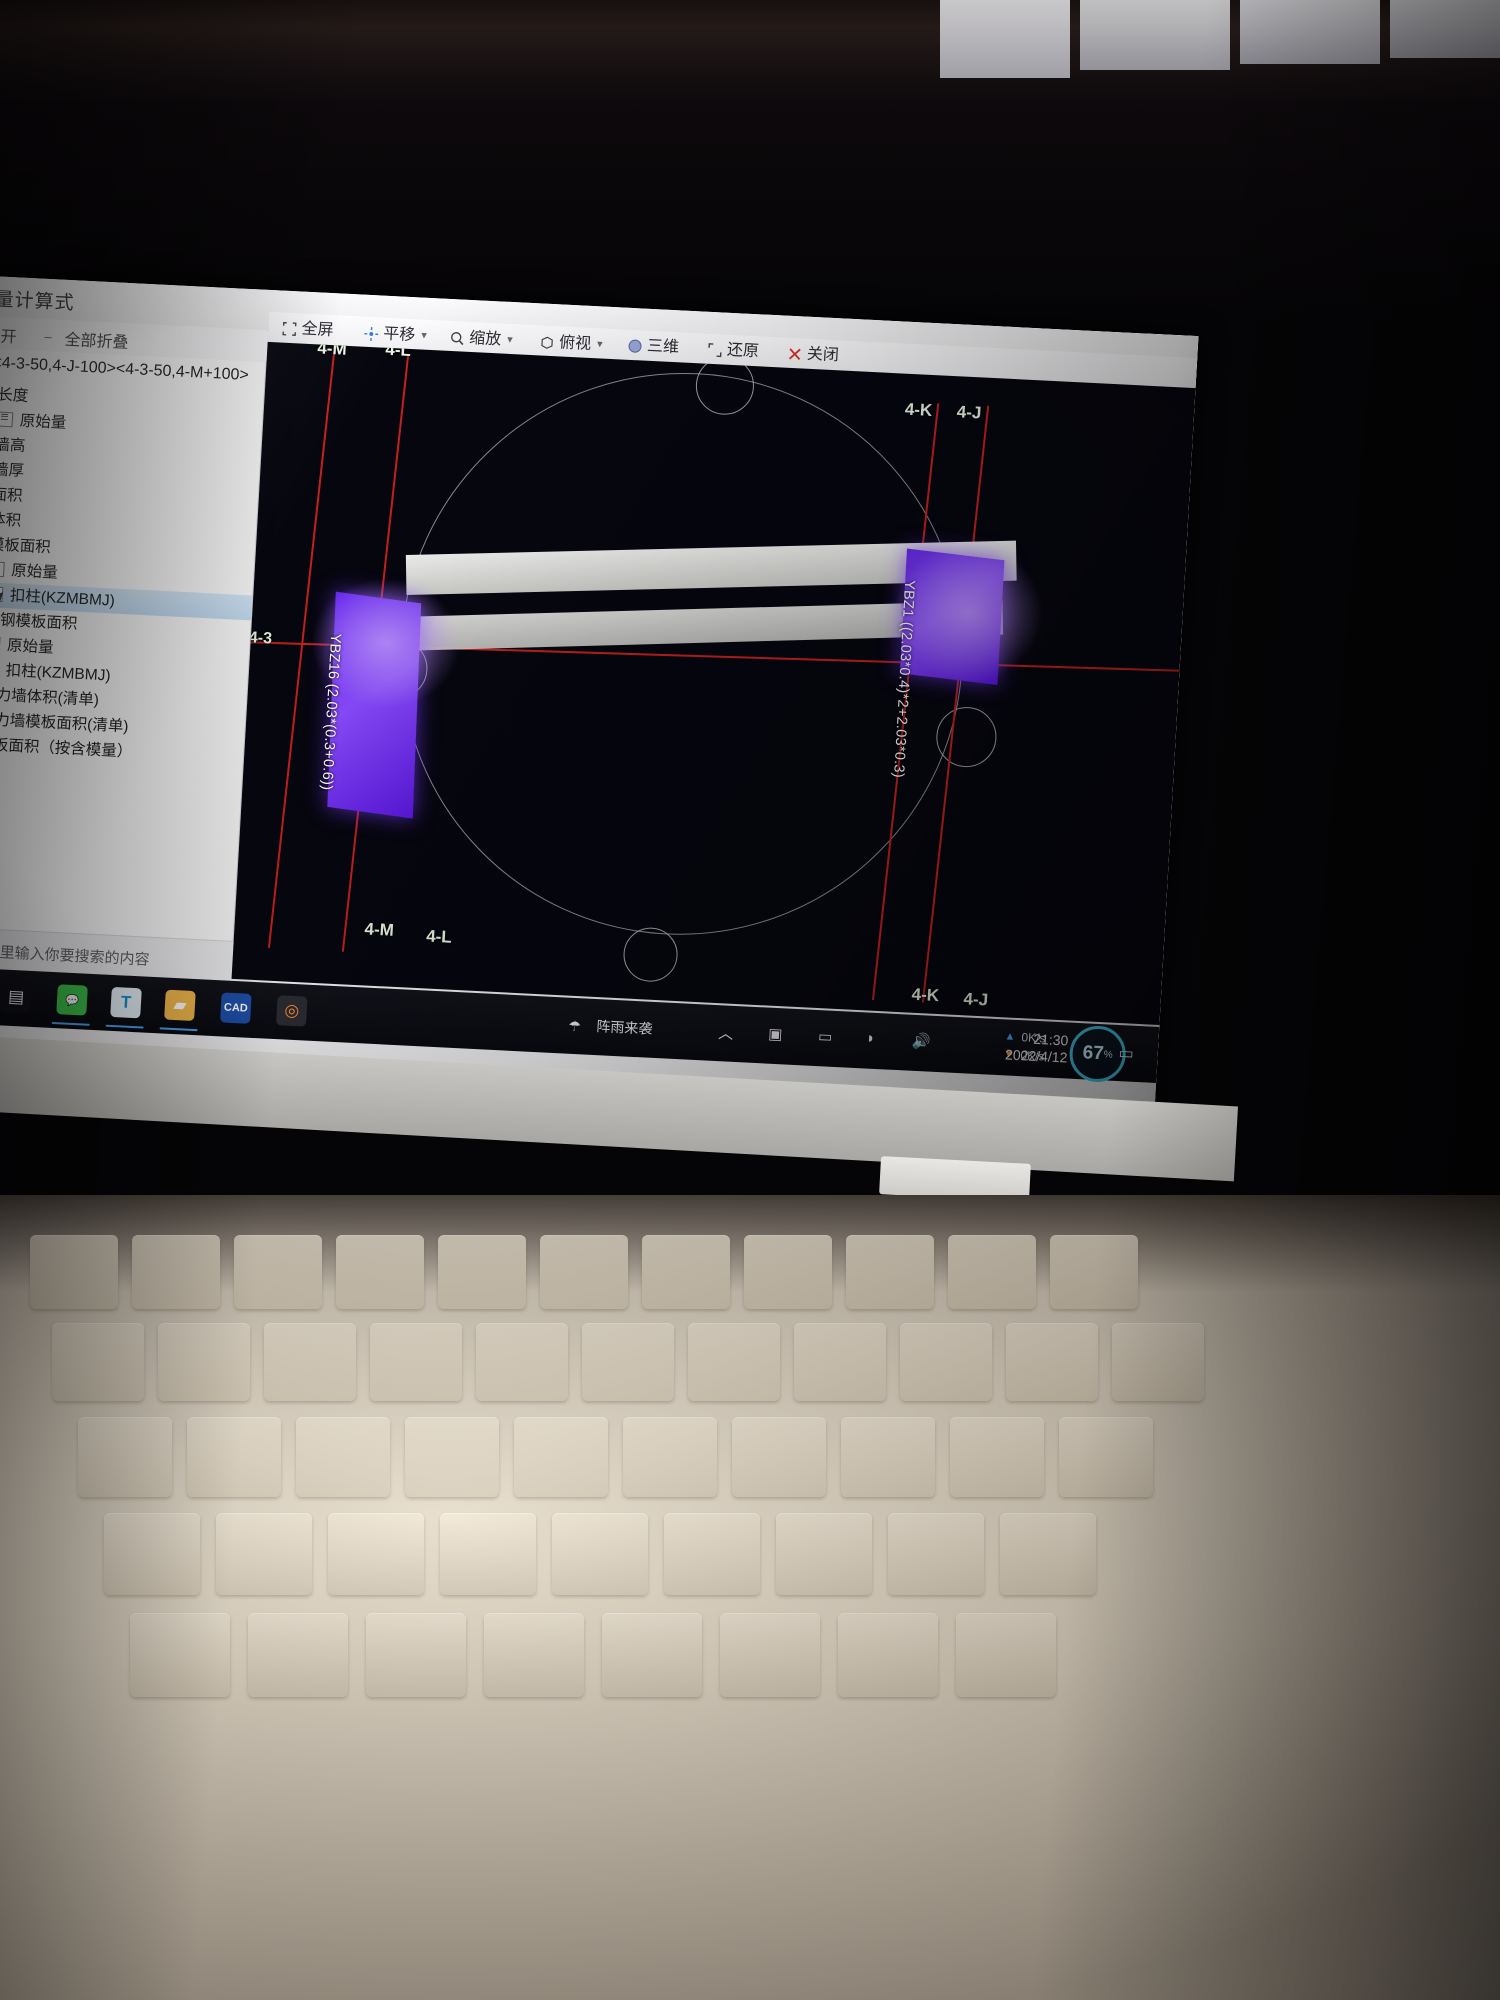 This screenshot has height=2000, width=1500. Describe the element at coordinates (969, 412) in the screenshot. I see `grid-label-top-4-J: 4-J` at that location.